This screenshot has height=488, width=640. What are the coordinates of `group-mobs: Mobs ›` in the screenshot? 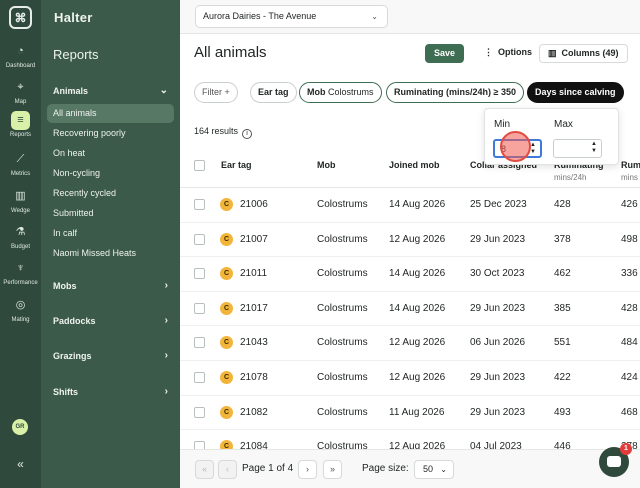 It's located at (110, 285).